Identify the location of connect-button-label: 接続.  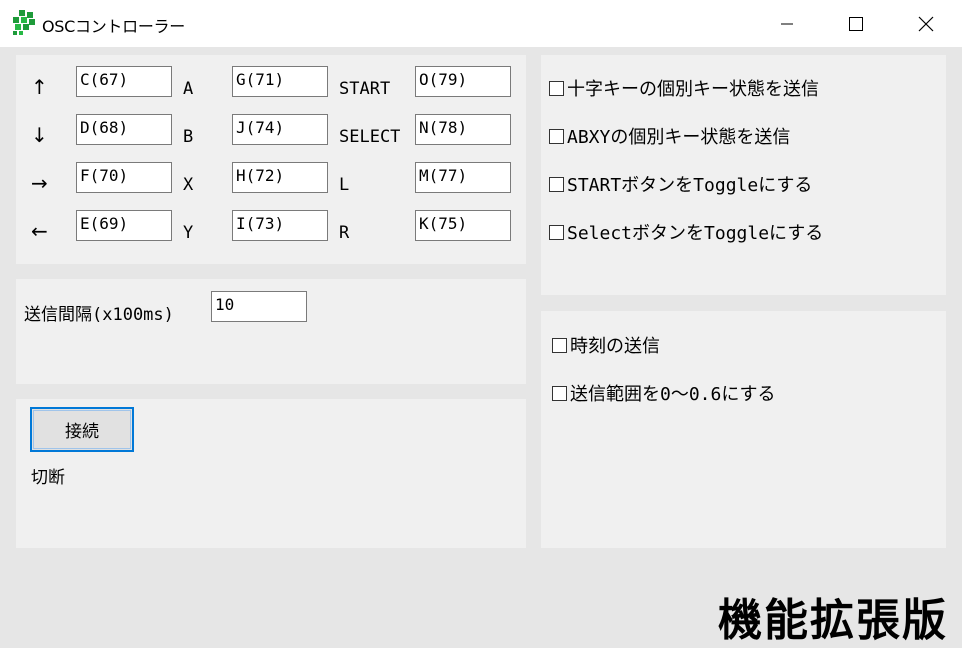
(82, 432).